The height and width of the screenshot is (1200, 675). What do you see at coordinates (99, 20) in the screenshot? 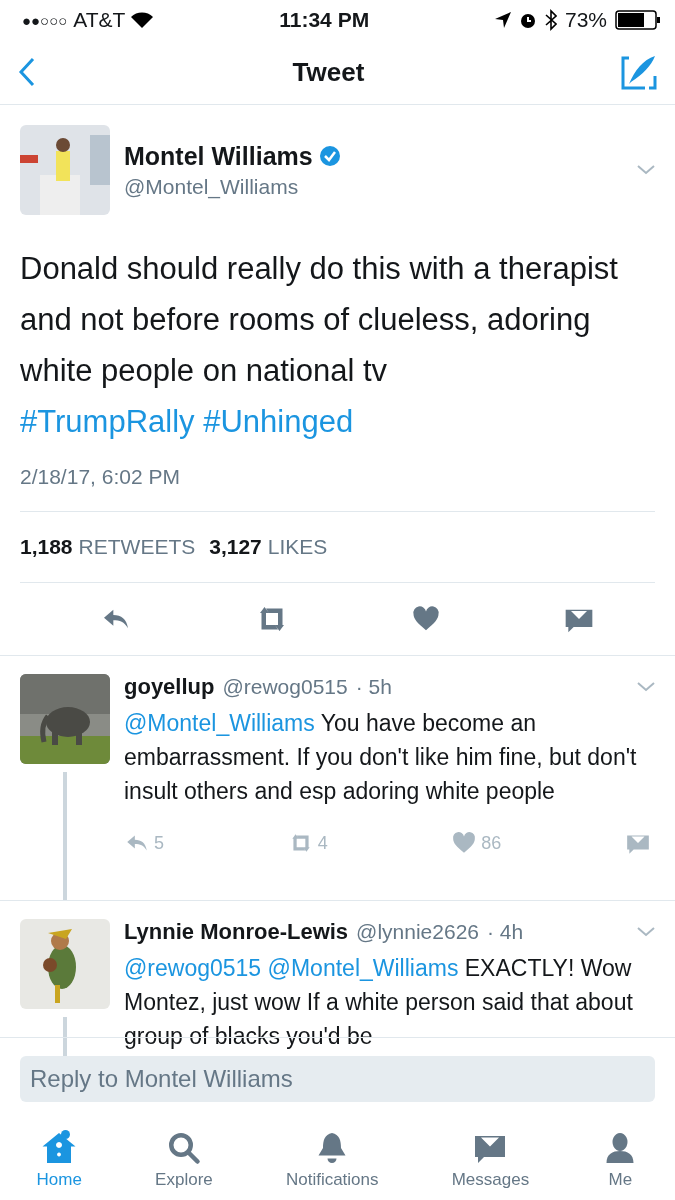
I see `carrier-name: AT&T` at bounding box center [99, 20].